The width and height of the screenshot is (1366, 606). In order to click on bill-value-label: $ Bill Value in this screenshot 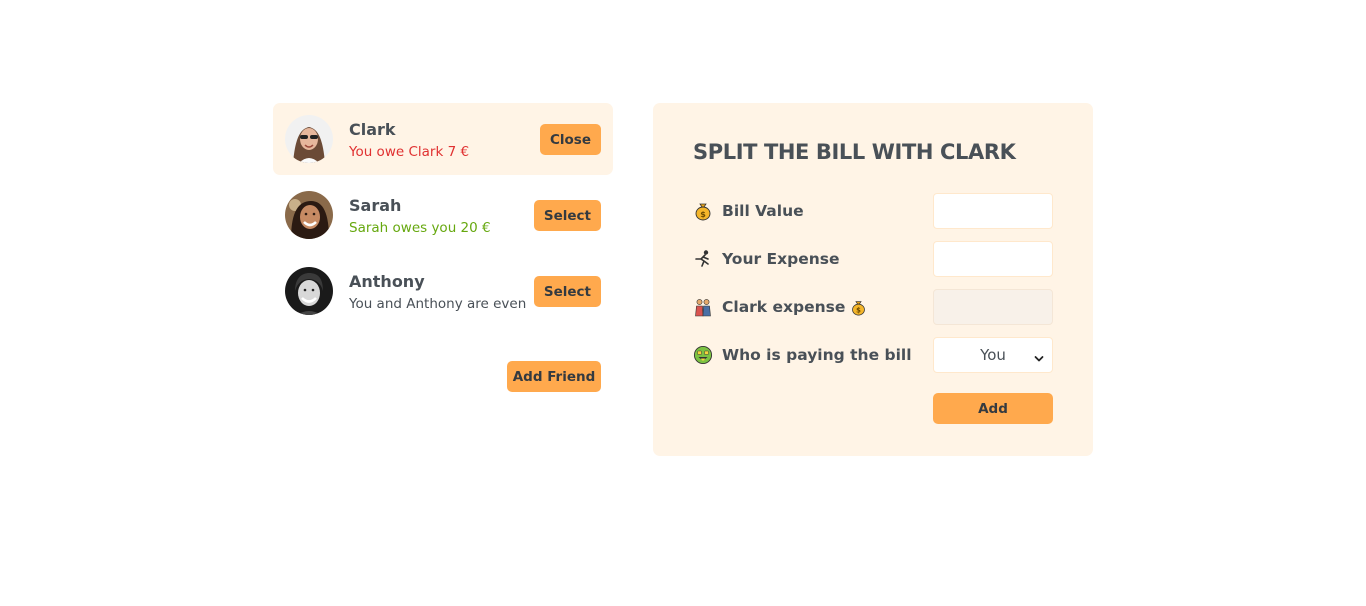, I will do `click(748, 211)`.